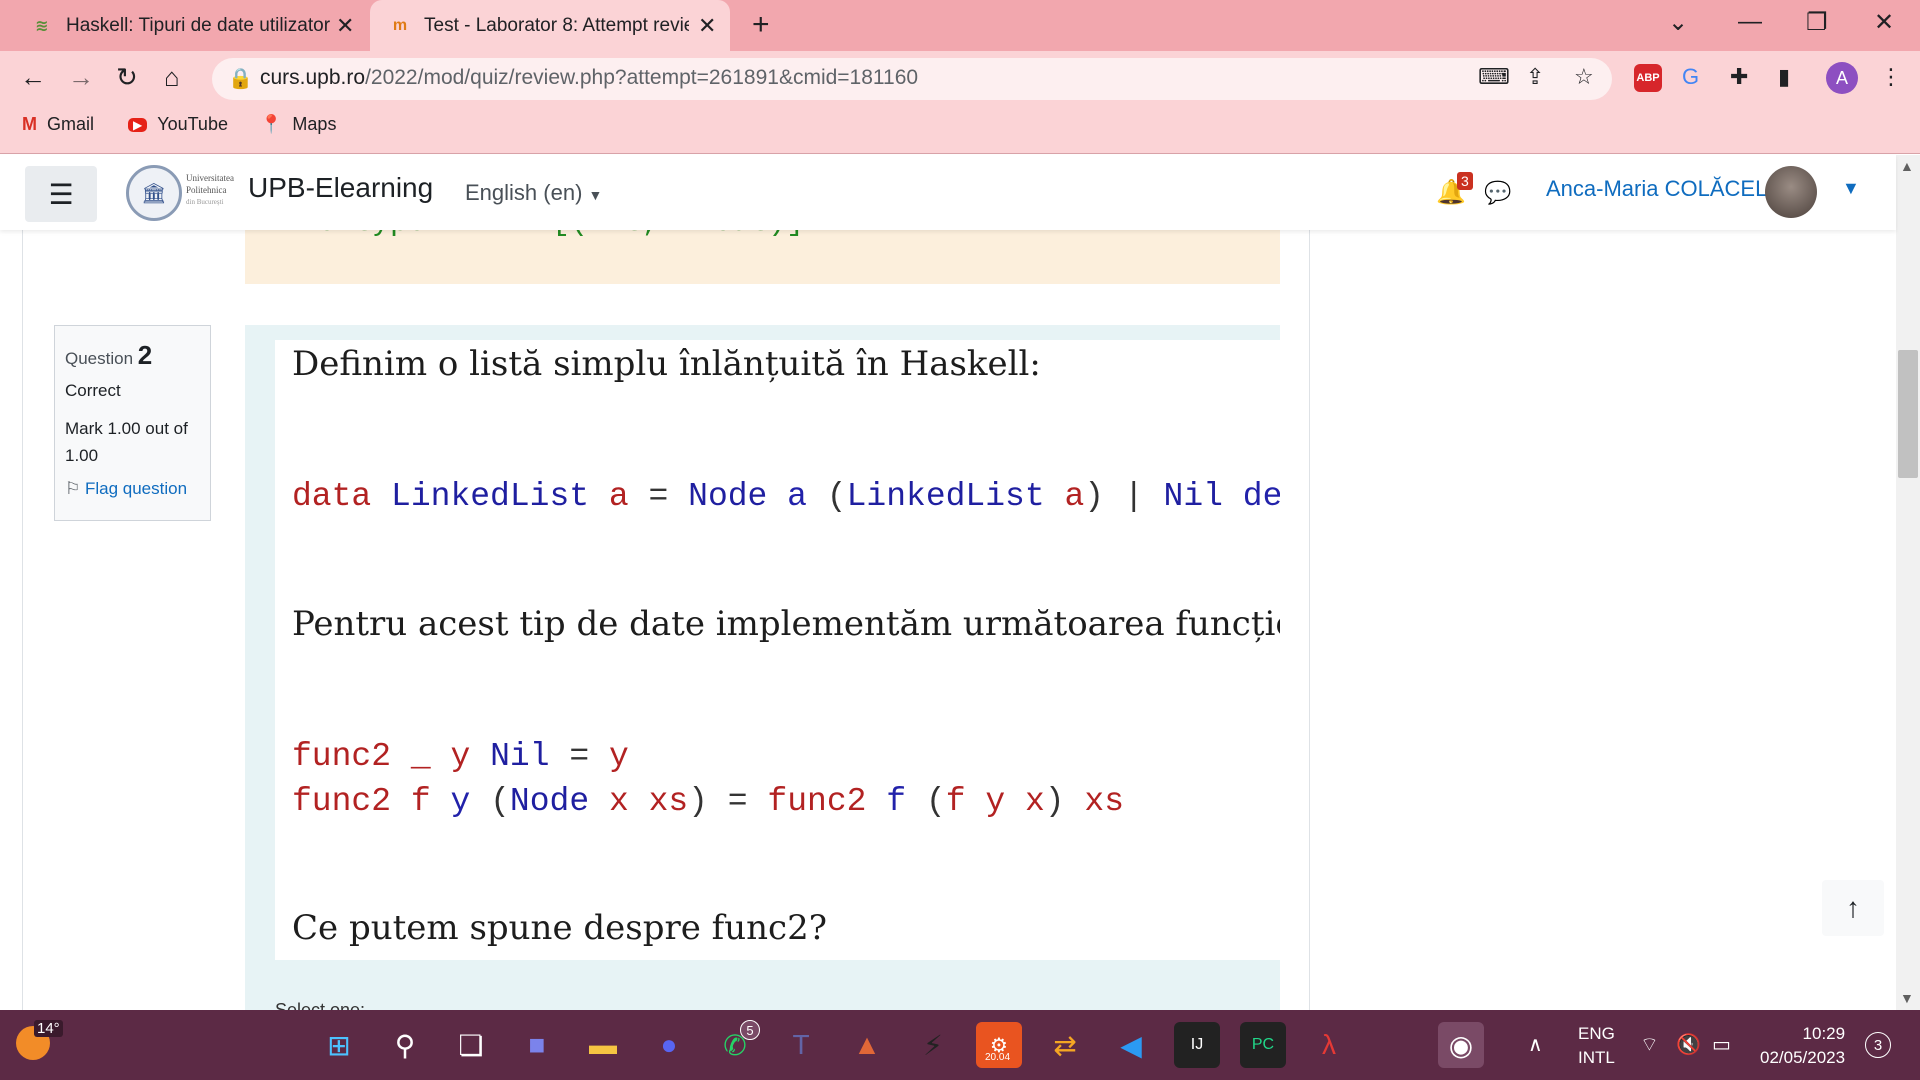  Describe the element at coordinates (1853, 908) in the screenshot. I see `scroll-to-top-icon: ↑` at that location.